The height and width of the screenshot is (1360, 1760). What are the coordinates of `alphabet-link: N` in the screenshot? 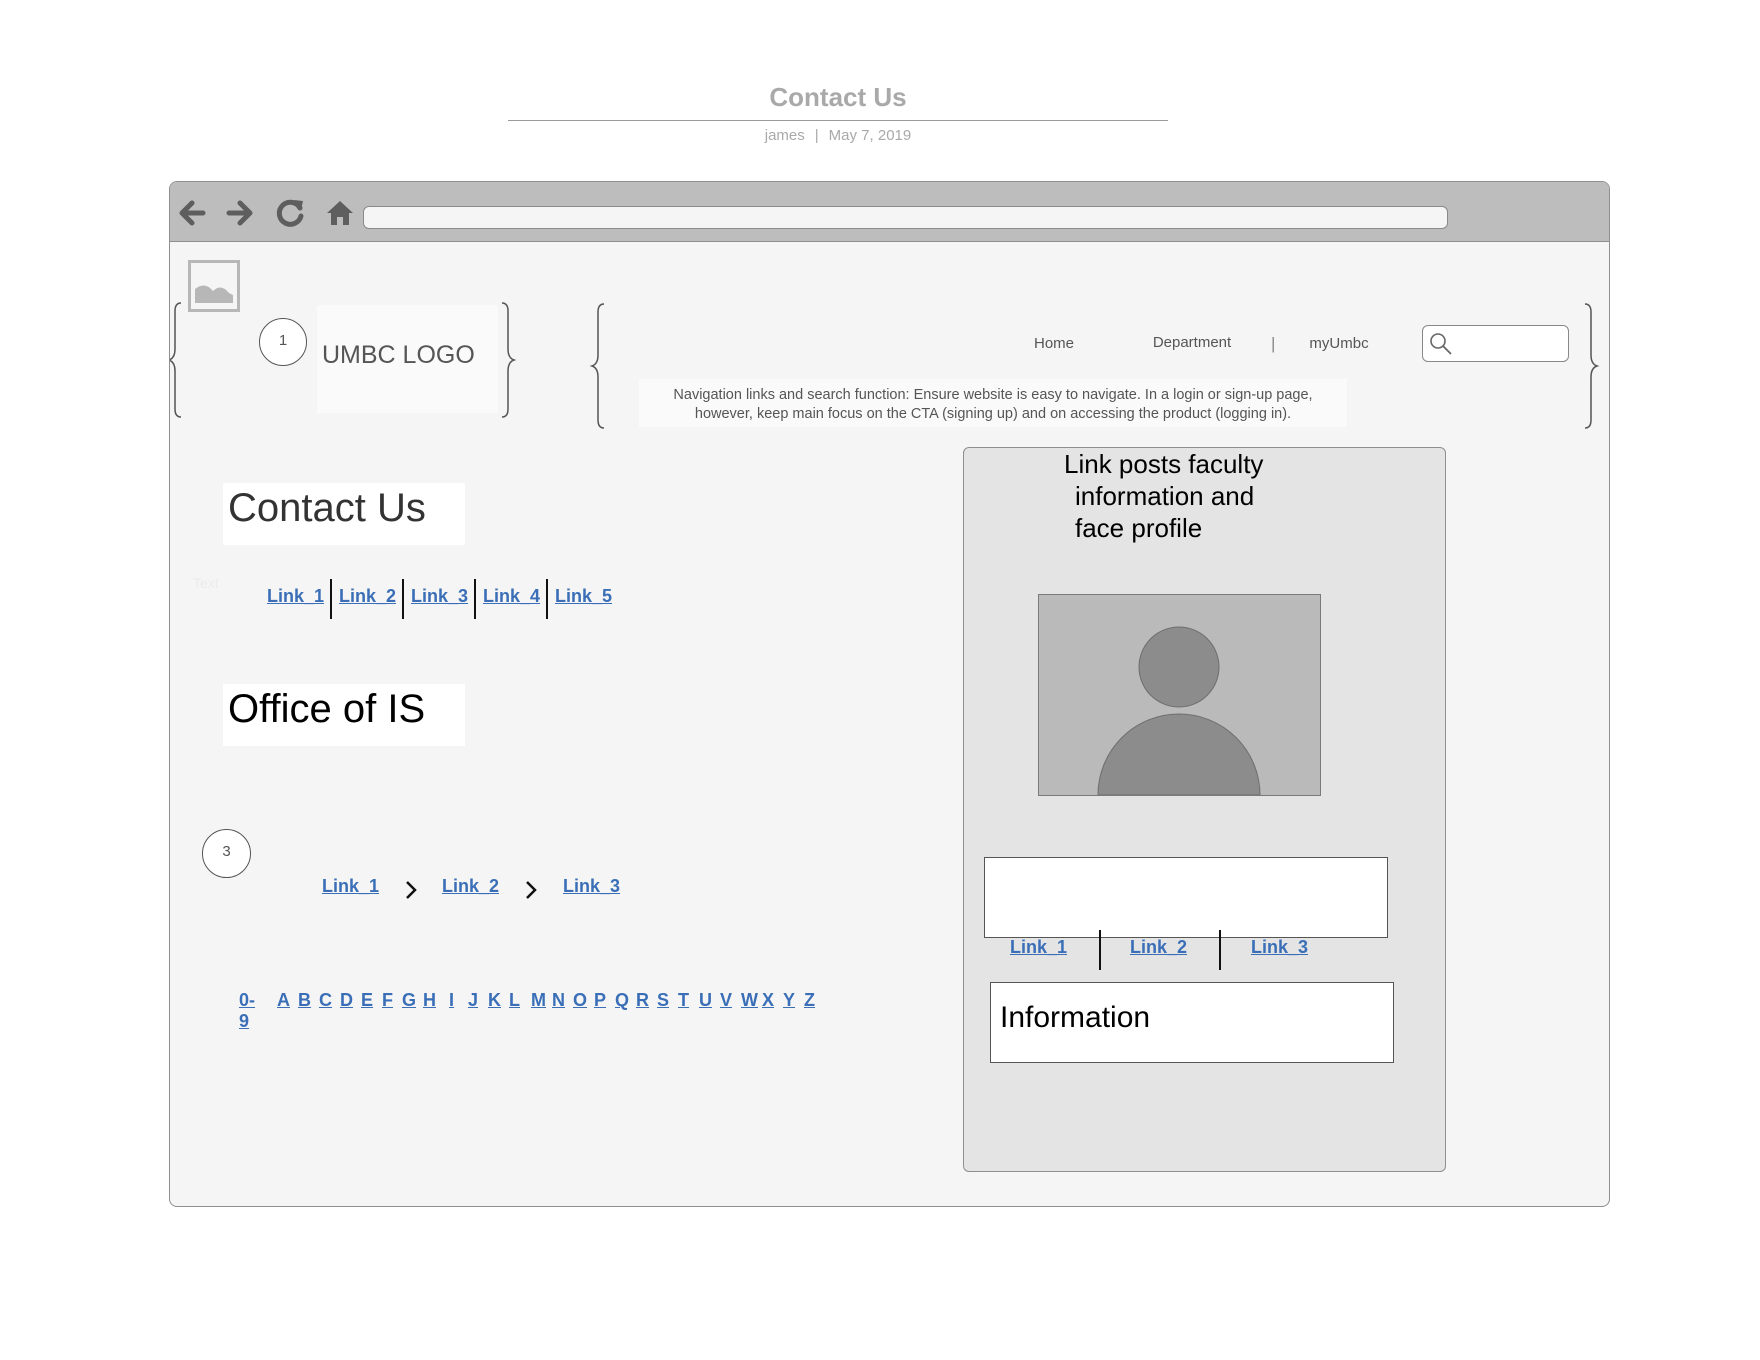 It's located at (558, 1000).